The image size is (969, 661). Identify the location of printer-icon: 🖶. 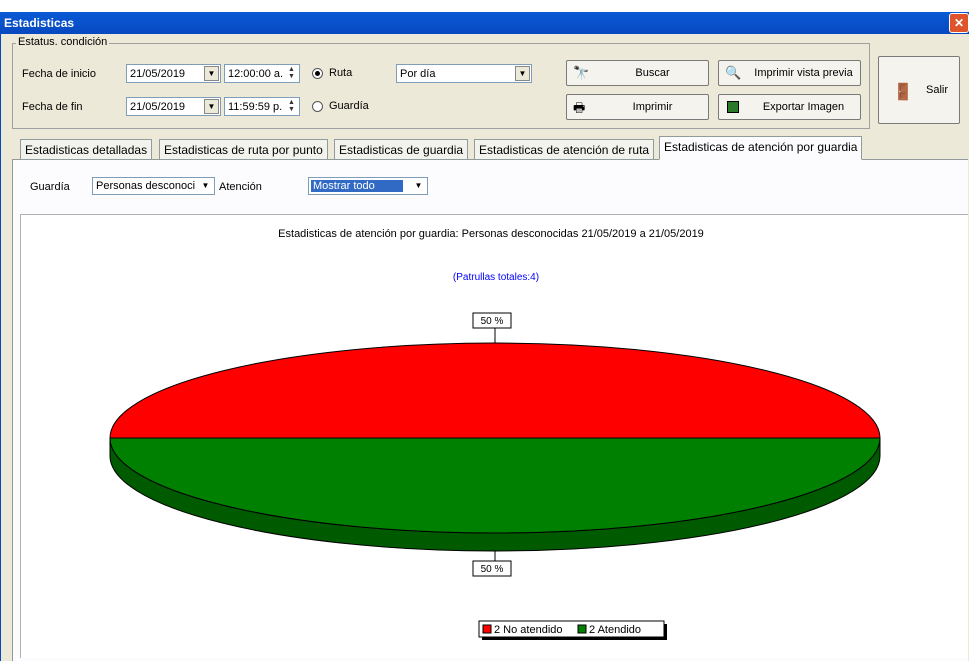
(579, 107).